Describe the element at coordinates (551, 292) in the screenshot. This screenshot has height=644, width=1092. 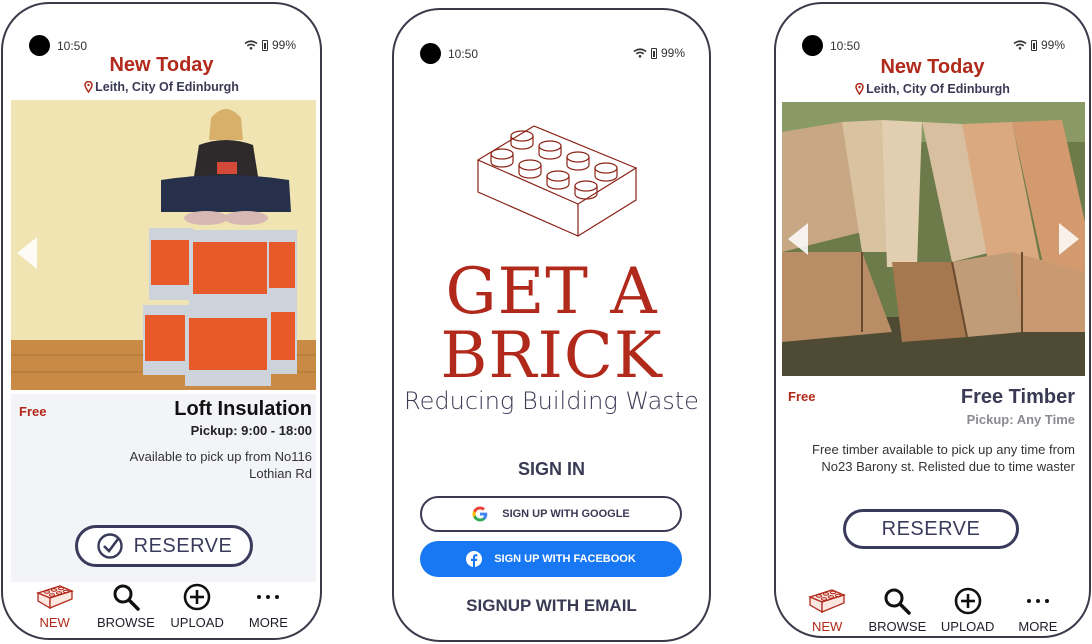
I see `brand-name-line1: GET A` at that location.